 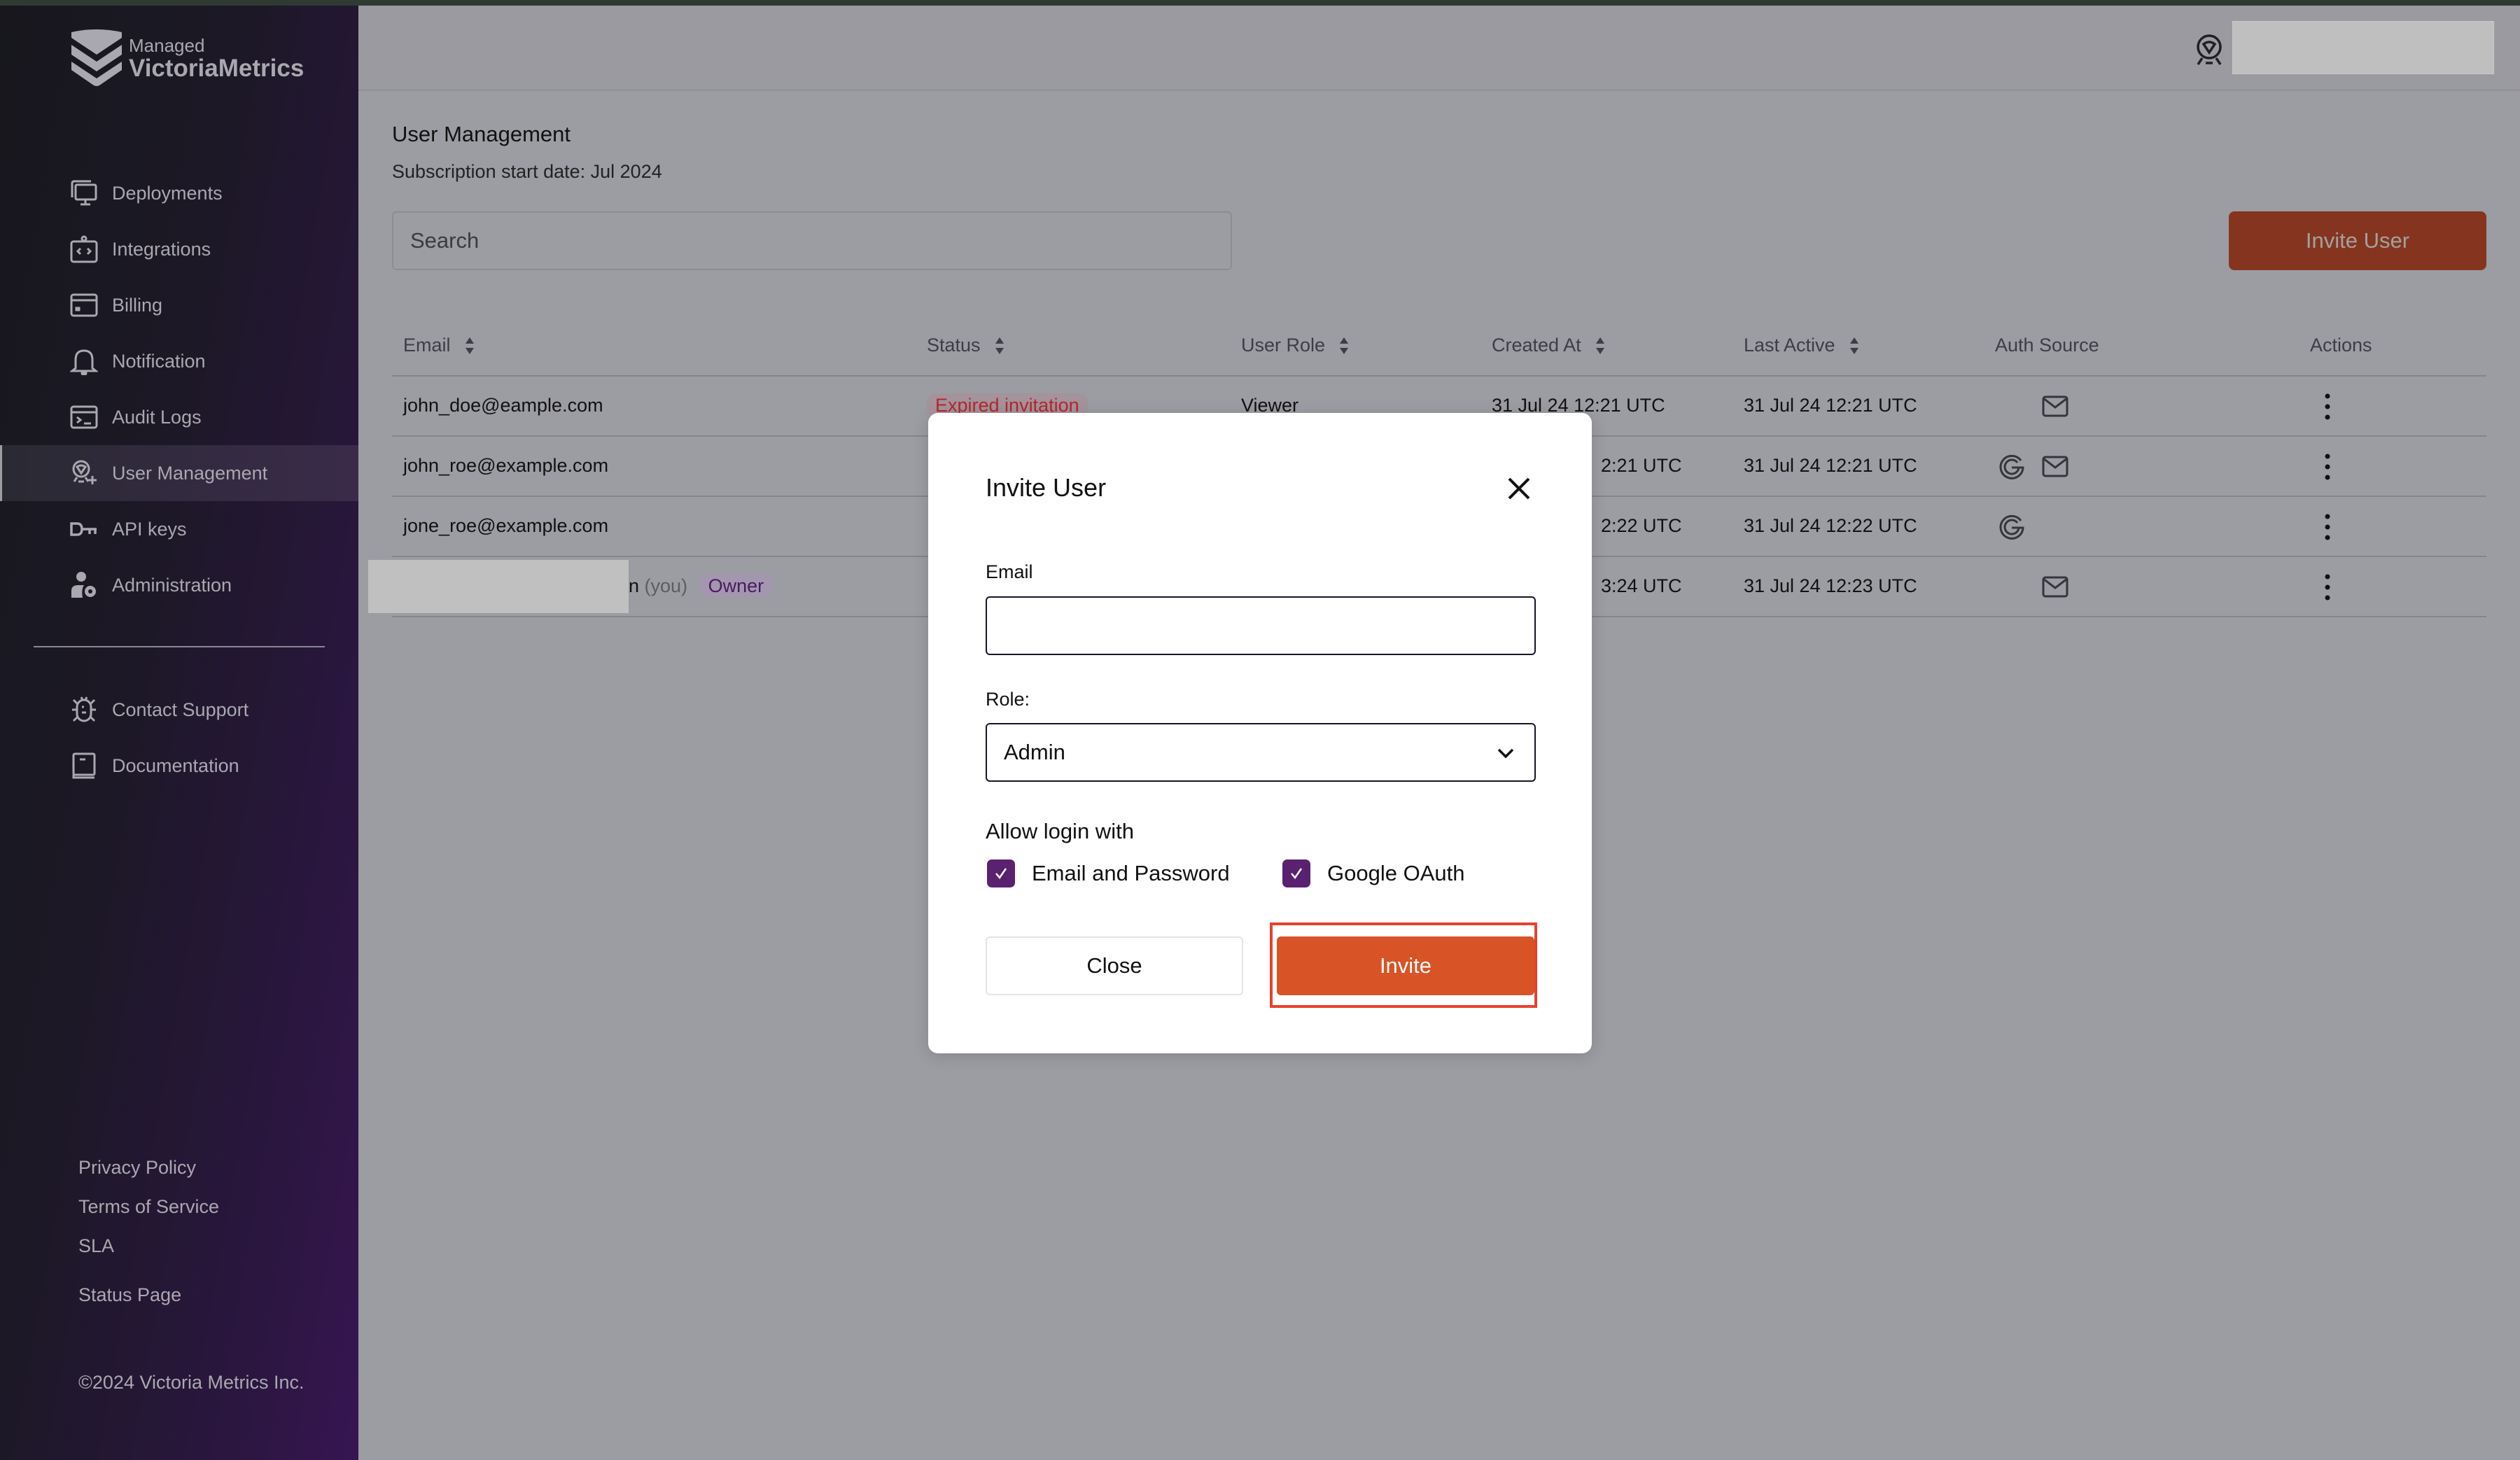 What do you see at coordinates (503, 406) in the screenshot?
I see `user-email: john_doe@eample.com` at bounding box center [503, 406].